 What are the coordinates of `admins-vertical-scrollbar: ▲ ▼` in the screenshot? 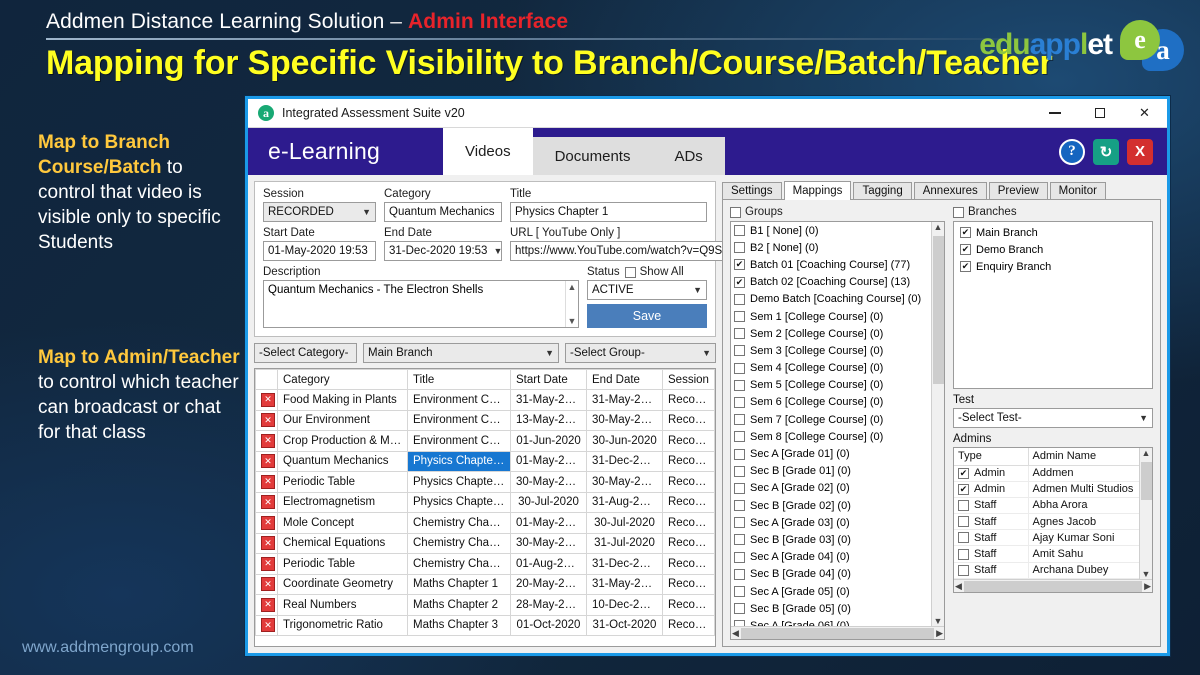 It's located at (1145, 513).